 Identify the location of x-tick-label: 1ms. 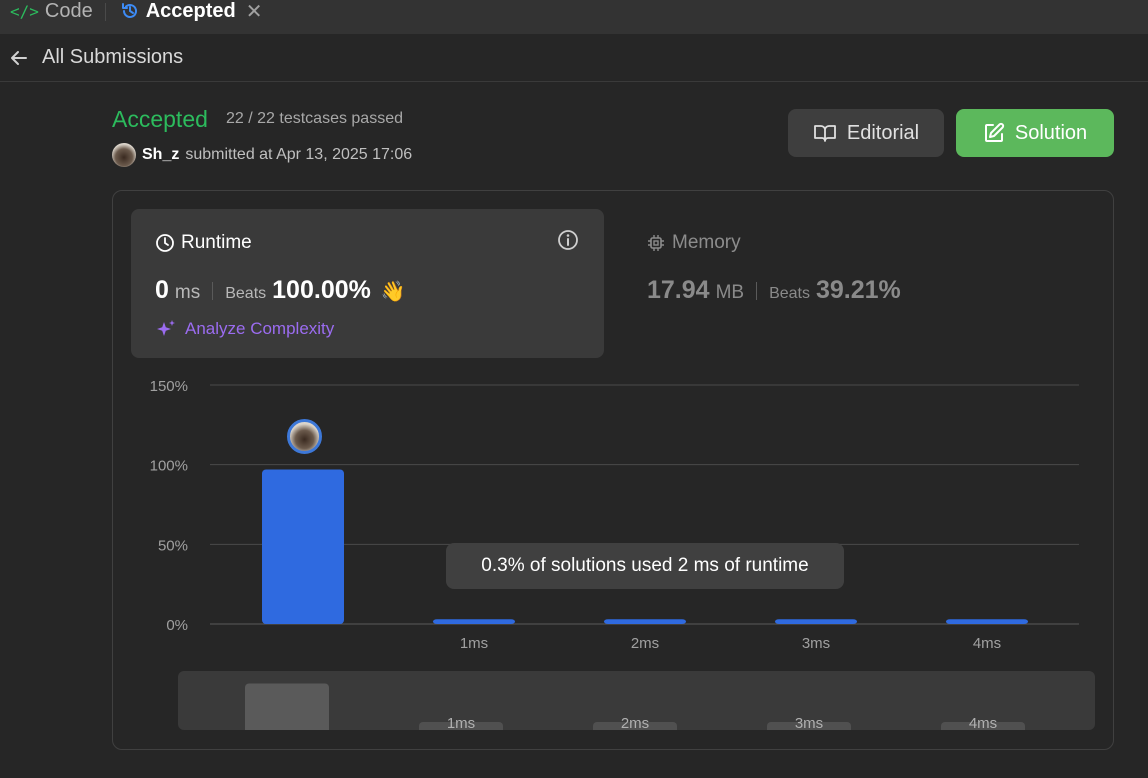
(474, 643).